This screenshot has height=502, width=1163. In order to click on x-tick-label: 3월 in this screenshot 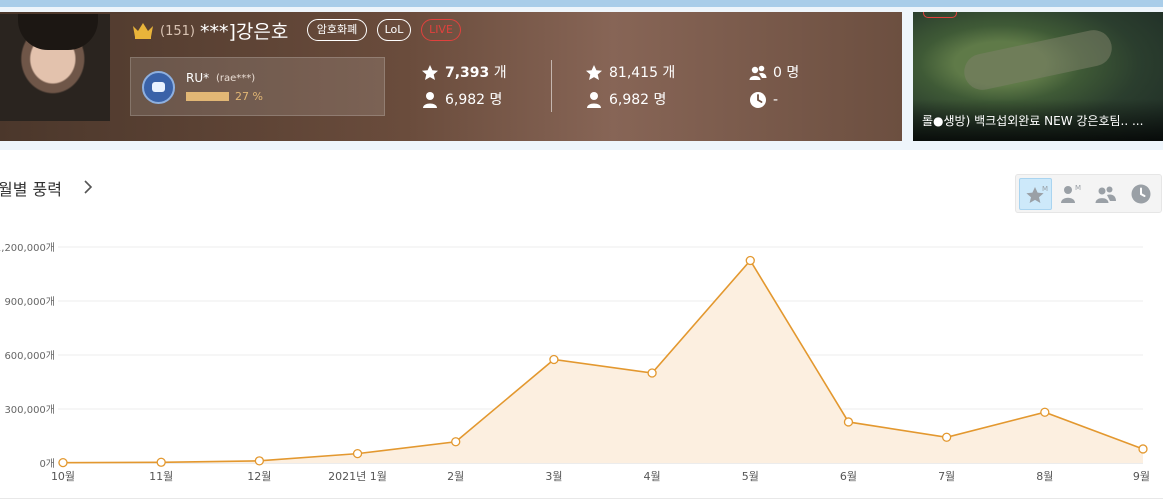, I will do `click(553, 476)`.